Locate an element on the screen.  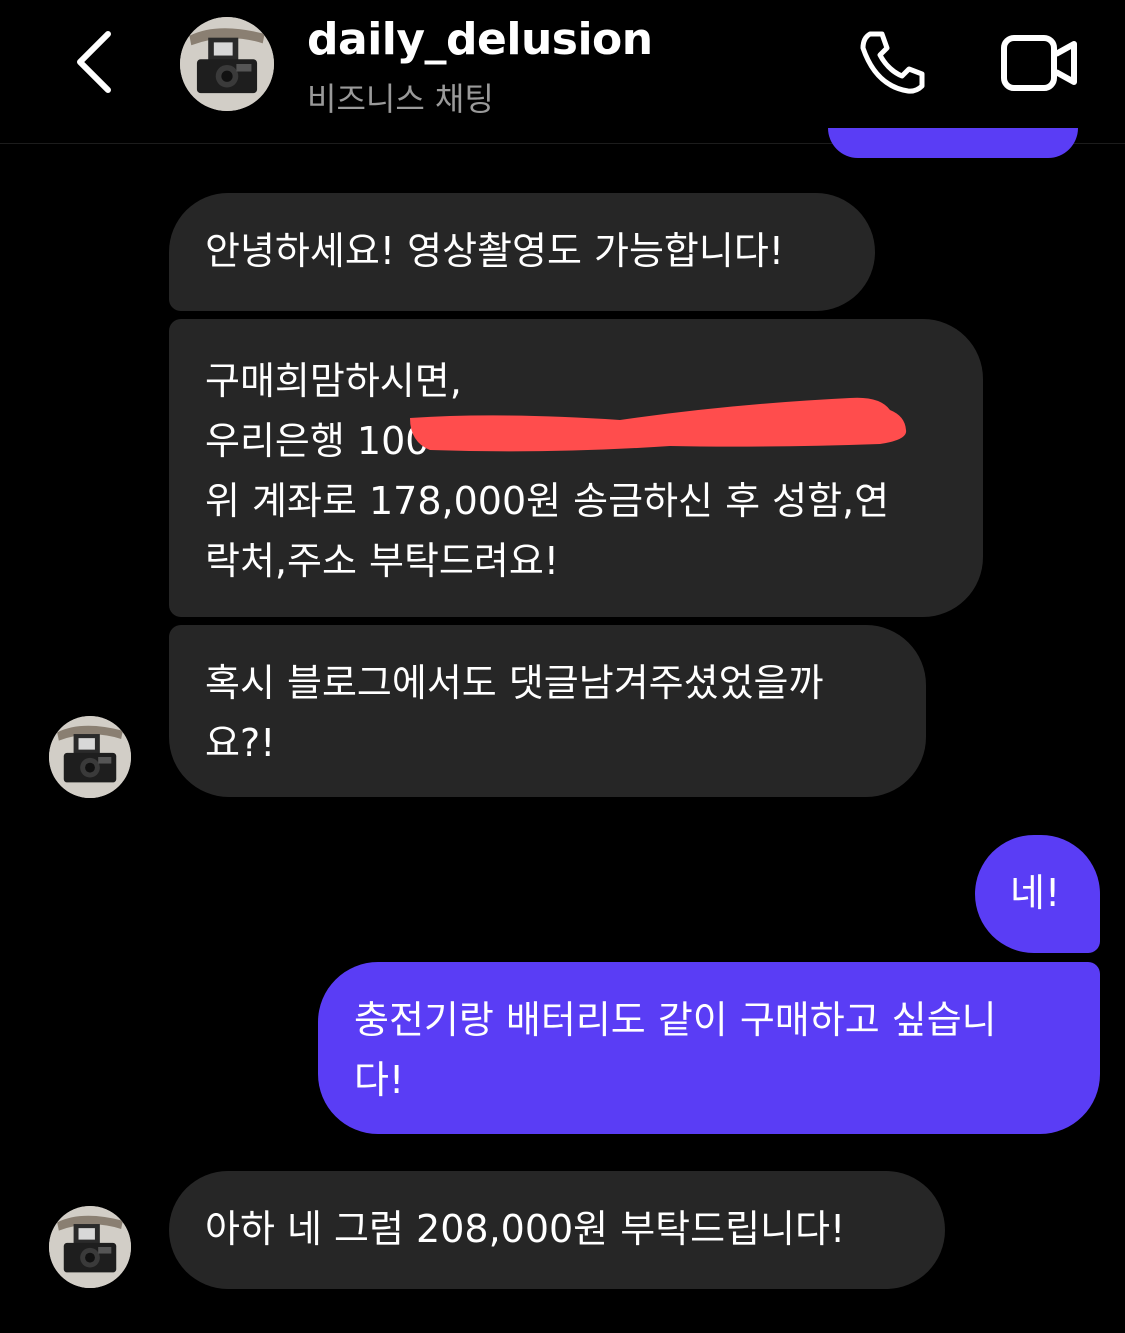
chevron-left-icon is located at coordinates (96, 63).